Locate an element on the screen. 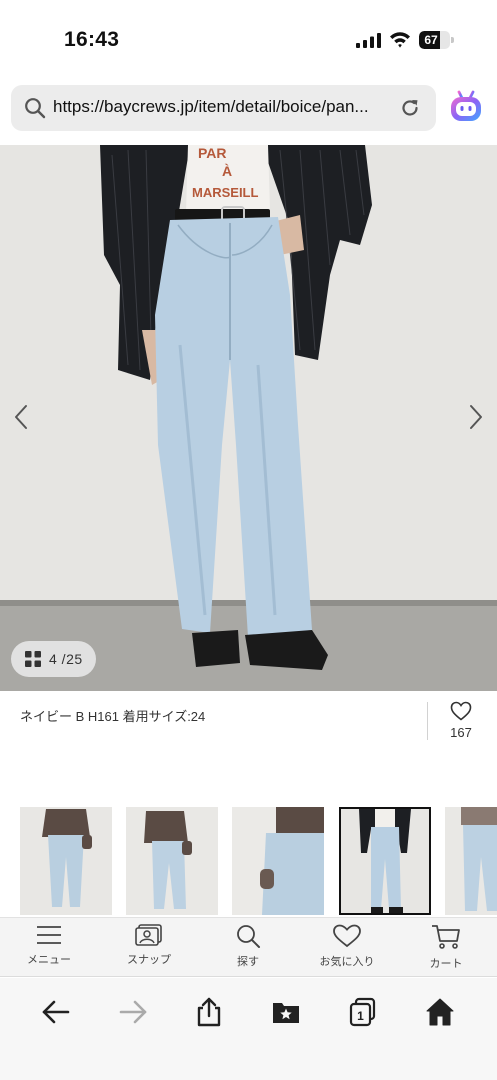 This screenshot has height=1080, width=497. bookmarks-icon is located at coordinates (286, 1012).